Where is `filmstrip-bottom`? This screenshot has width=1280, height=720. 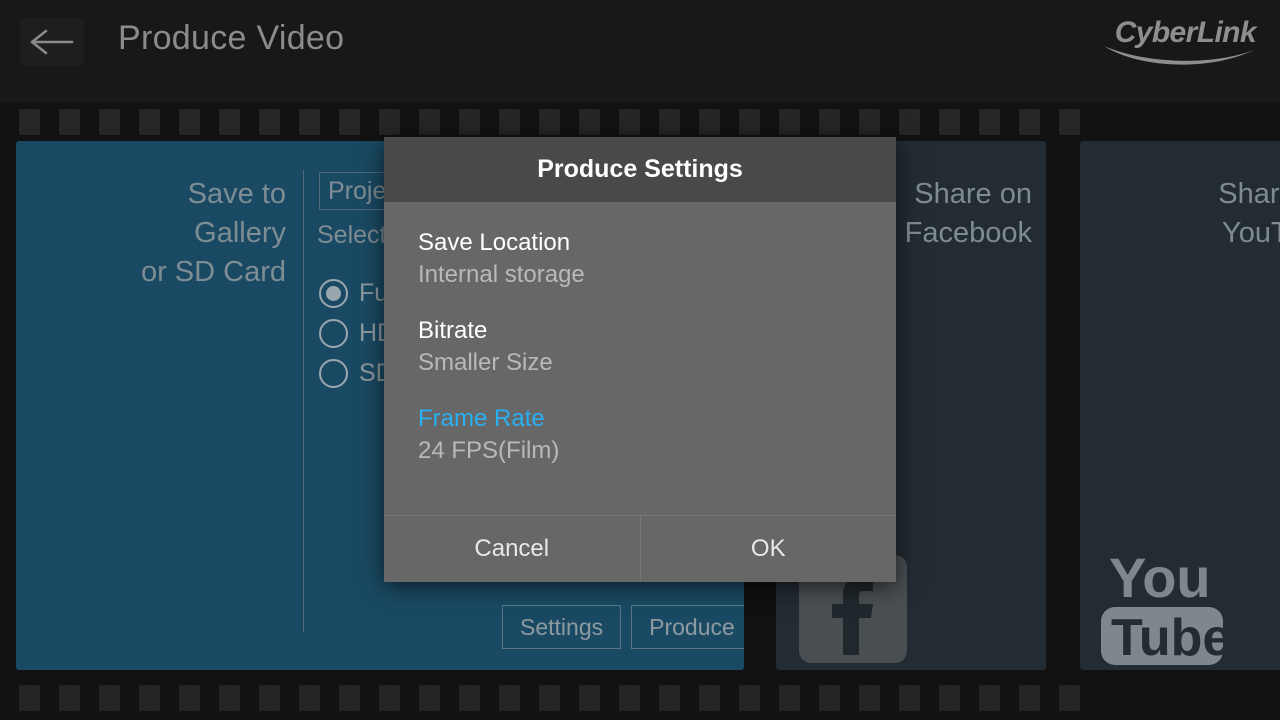
filmstrip-bottom is located at coordinates (640, 698).